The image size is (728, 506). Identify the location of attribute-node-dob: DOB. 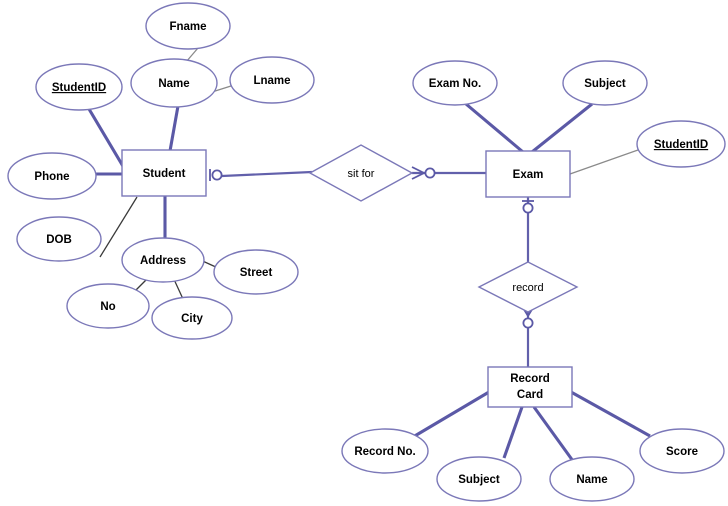
(59, 239).